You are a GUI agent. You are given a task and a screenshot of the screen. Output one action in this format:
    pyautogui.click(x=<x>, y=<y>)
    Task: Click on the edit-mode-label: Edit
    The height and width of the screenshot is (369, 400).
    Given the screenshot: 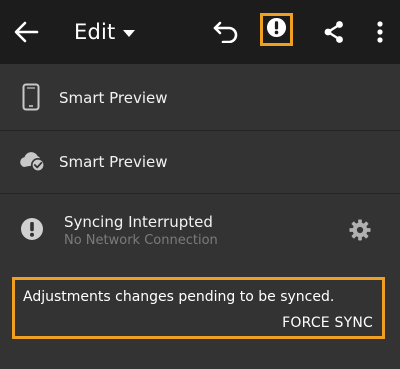 What is the action you would take?
    pyautogui.click(x=95, y=32)
    